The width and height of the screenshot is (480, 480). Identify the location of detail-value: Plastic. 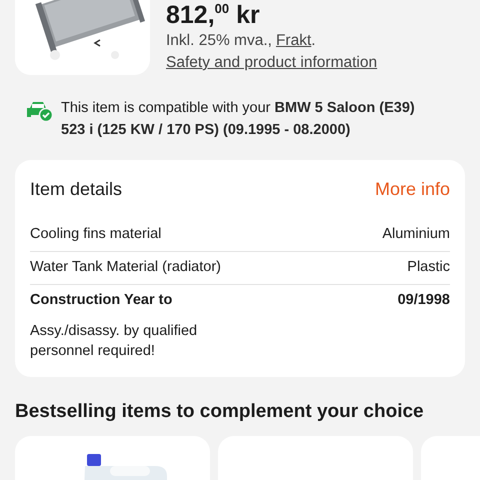
(428, 267).